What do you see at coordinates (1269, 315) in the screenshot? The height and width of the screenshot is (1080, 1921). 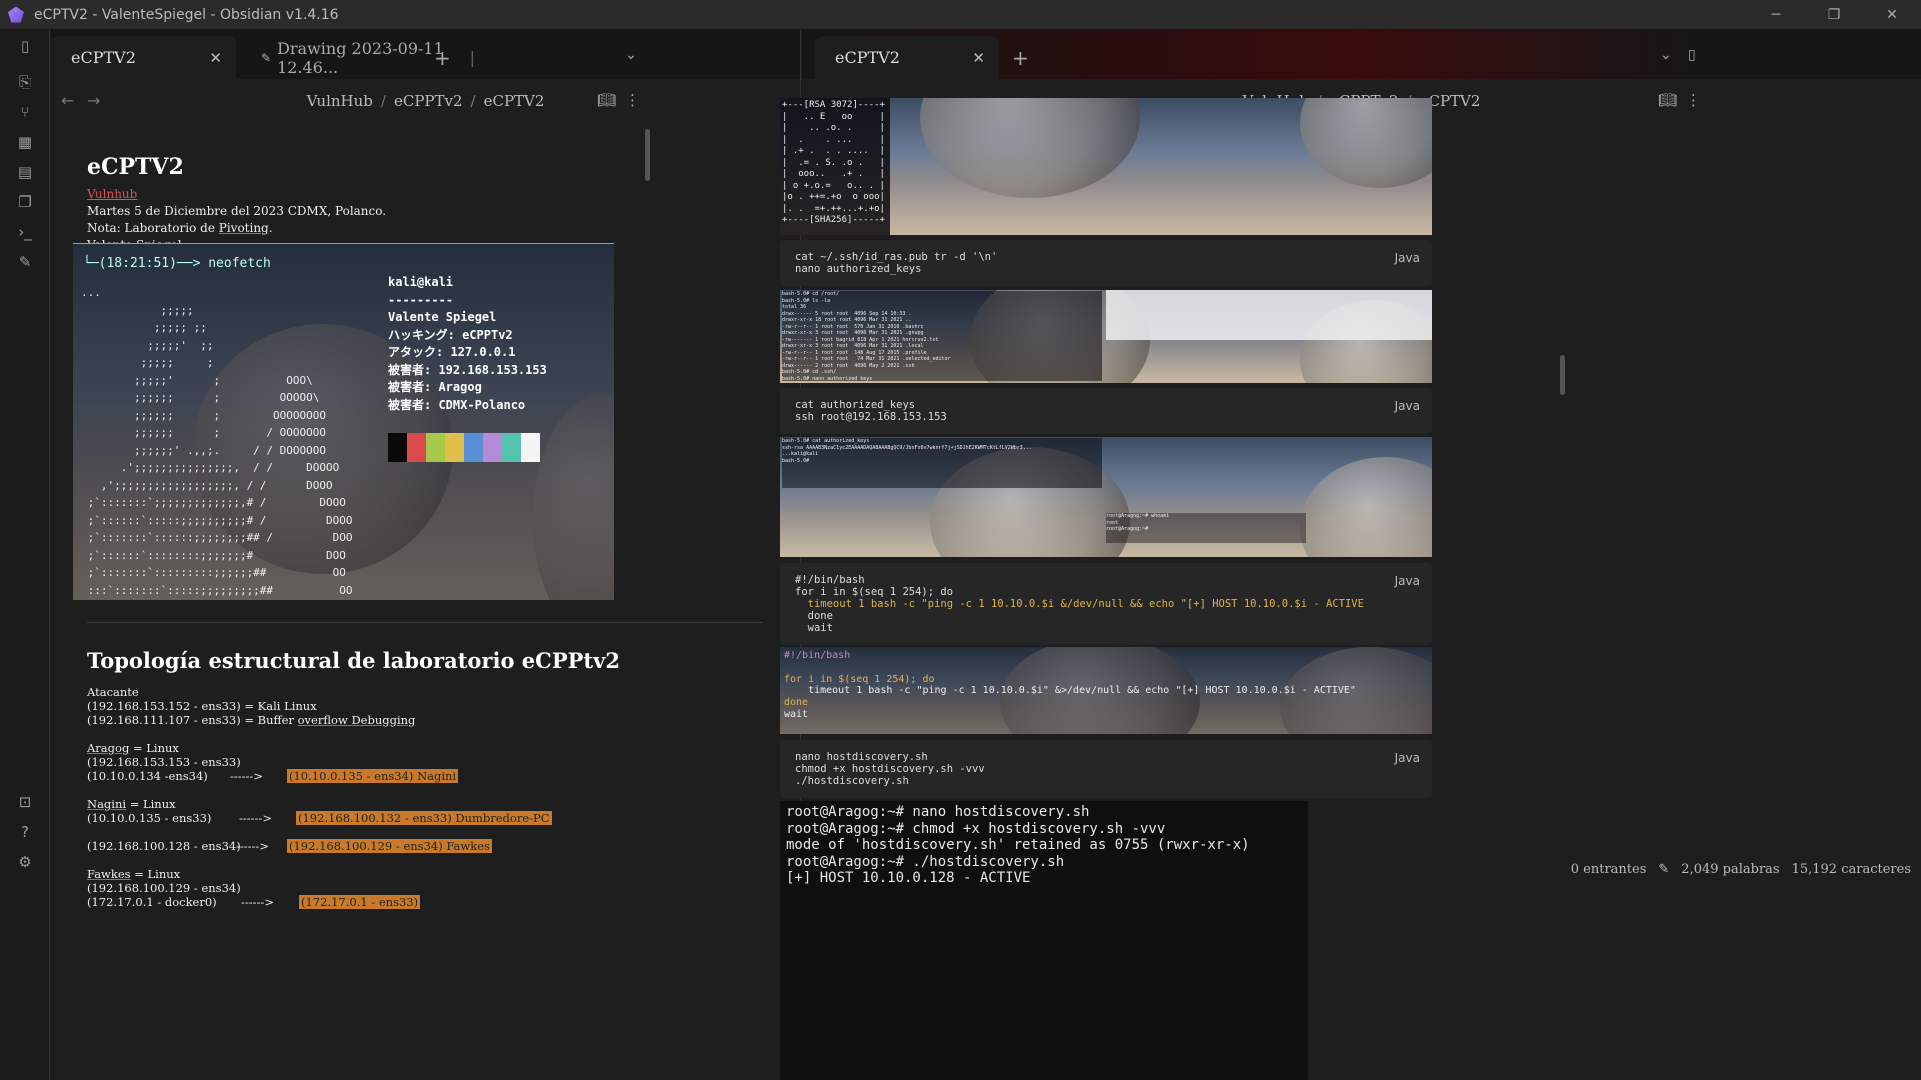 I see `terminal-text-highlight` at bounding box center [1269, 315].